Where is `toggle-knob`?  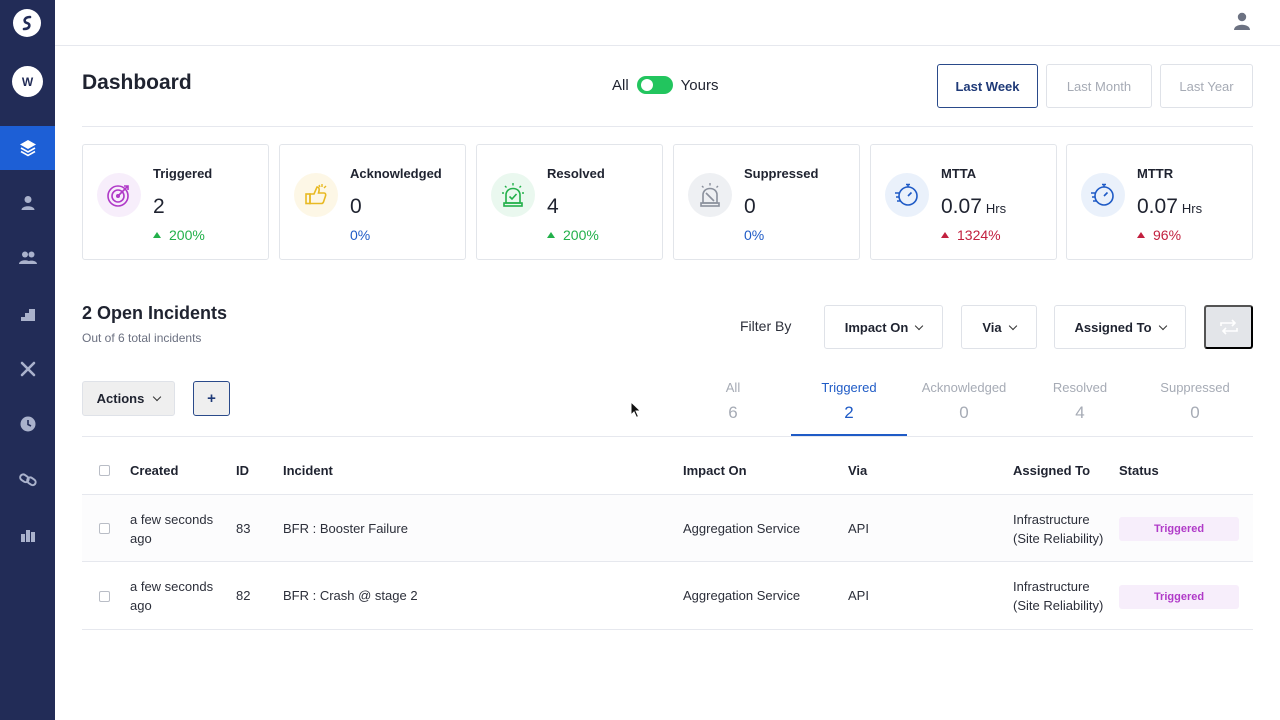
toggle-knob is located at coordinates (646, 85).